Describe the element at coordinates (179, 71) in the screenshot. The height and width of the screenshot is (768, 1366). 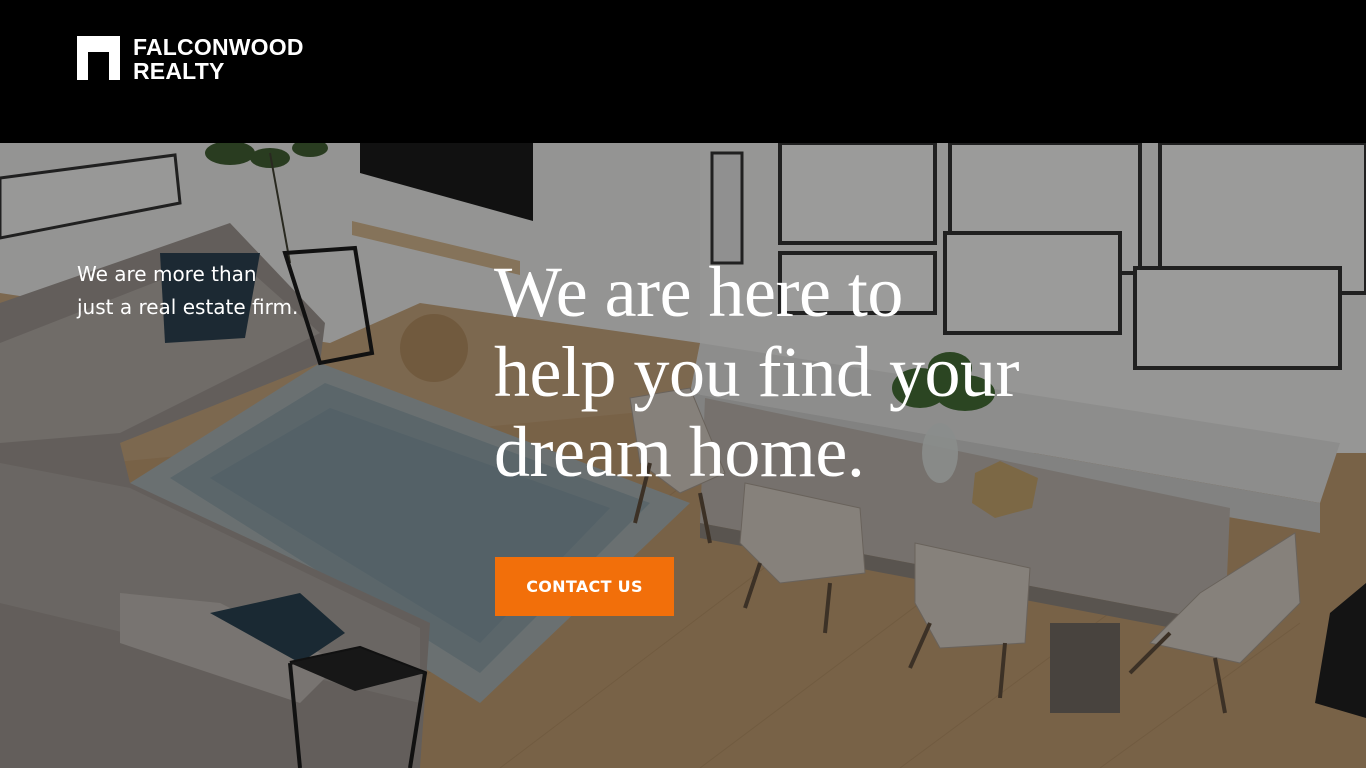
I see `brand-name-line2: REALTY` at that location.